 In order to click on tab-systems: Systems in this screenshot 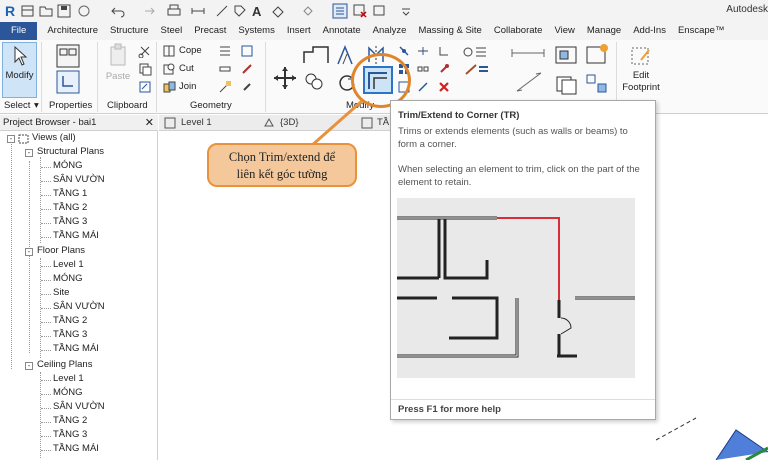, I will do `click(256, 31)`.